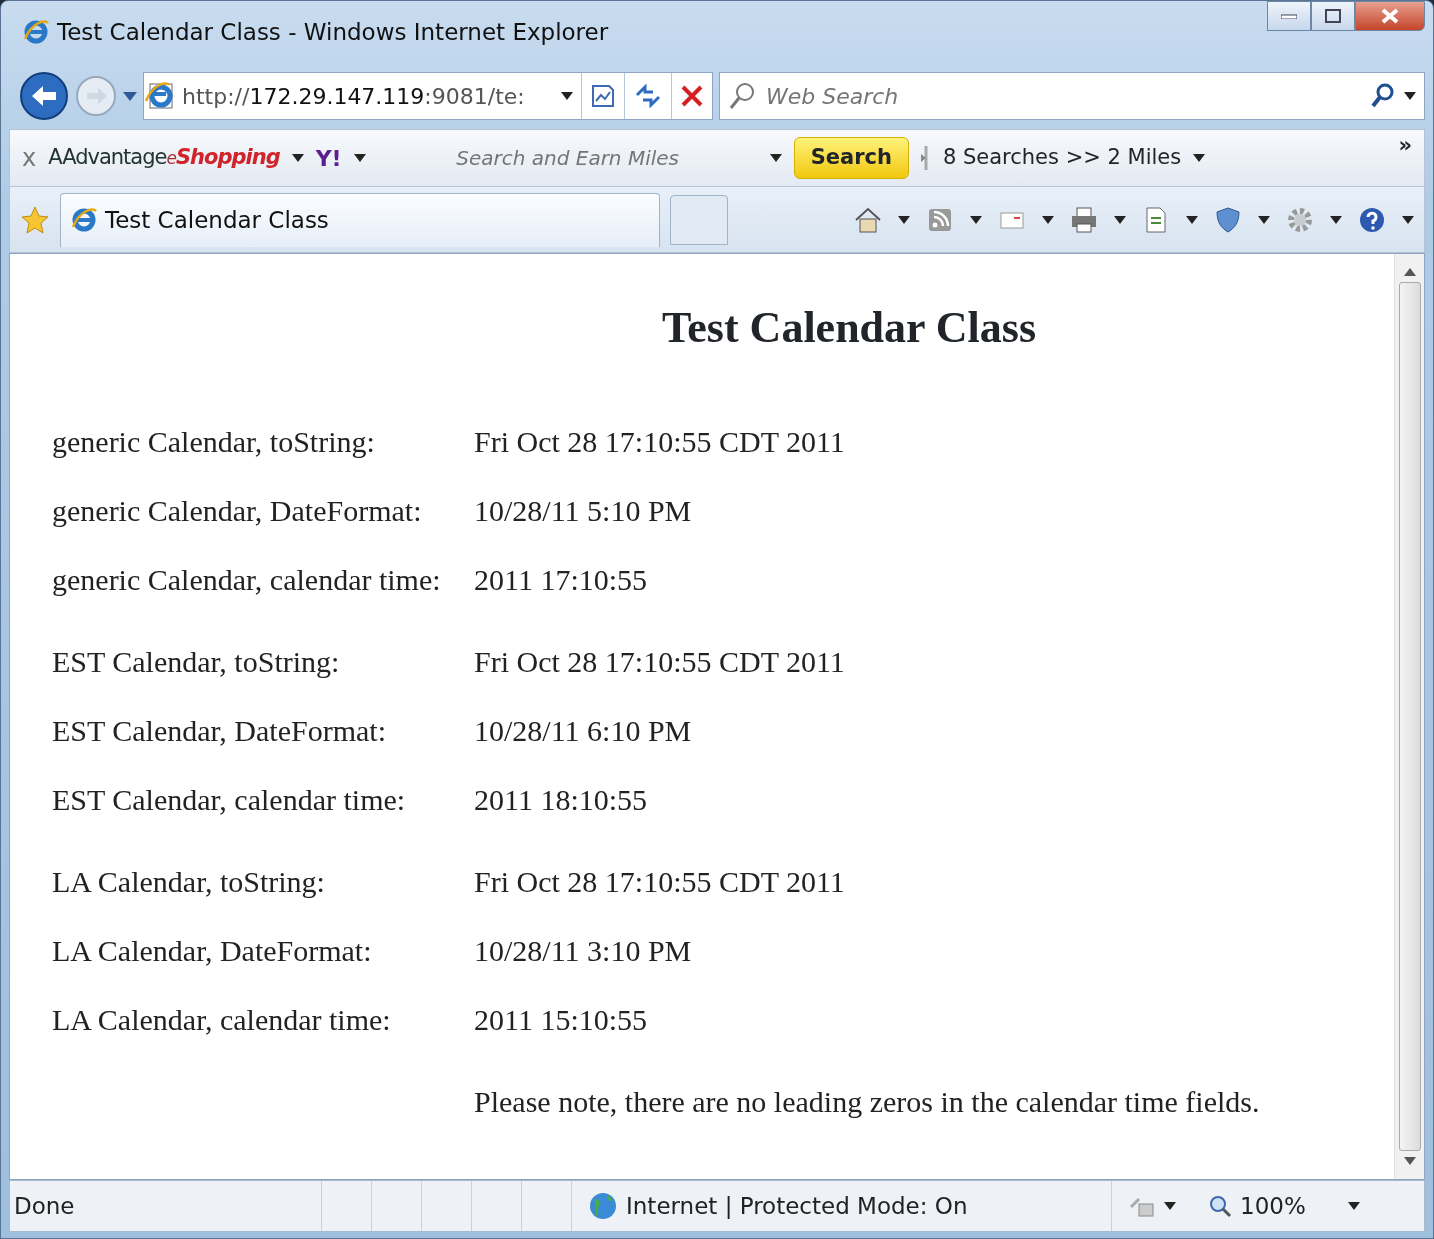 This screenshot has height=1239, width=1434. Describe the element at coordinates (360, 219) in the screenshot. I see `browser-tab: Test Calendar Class` at that location.